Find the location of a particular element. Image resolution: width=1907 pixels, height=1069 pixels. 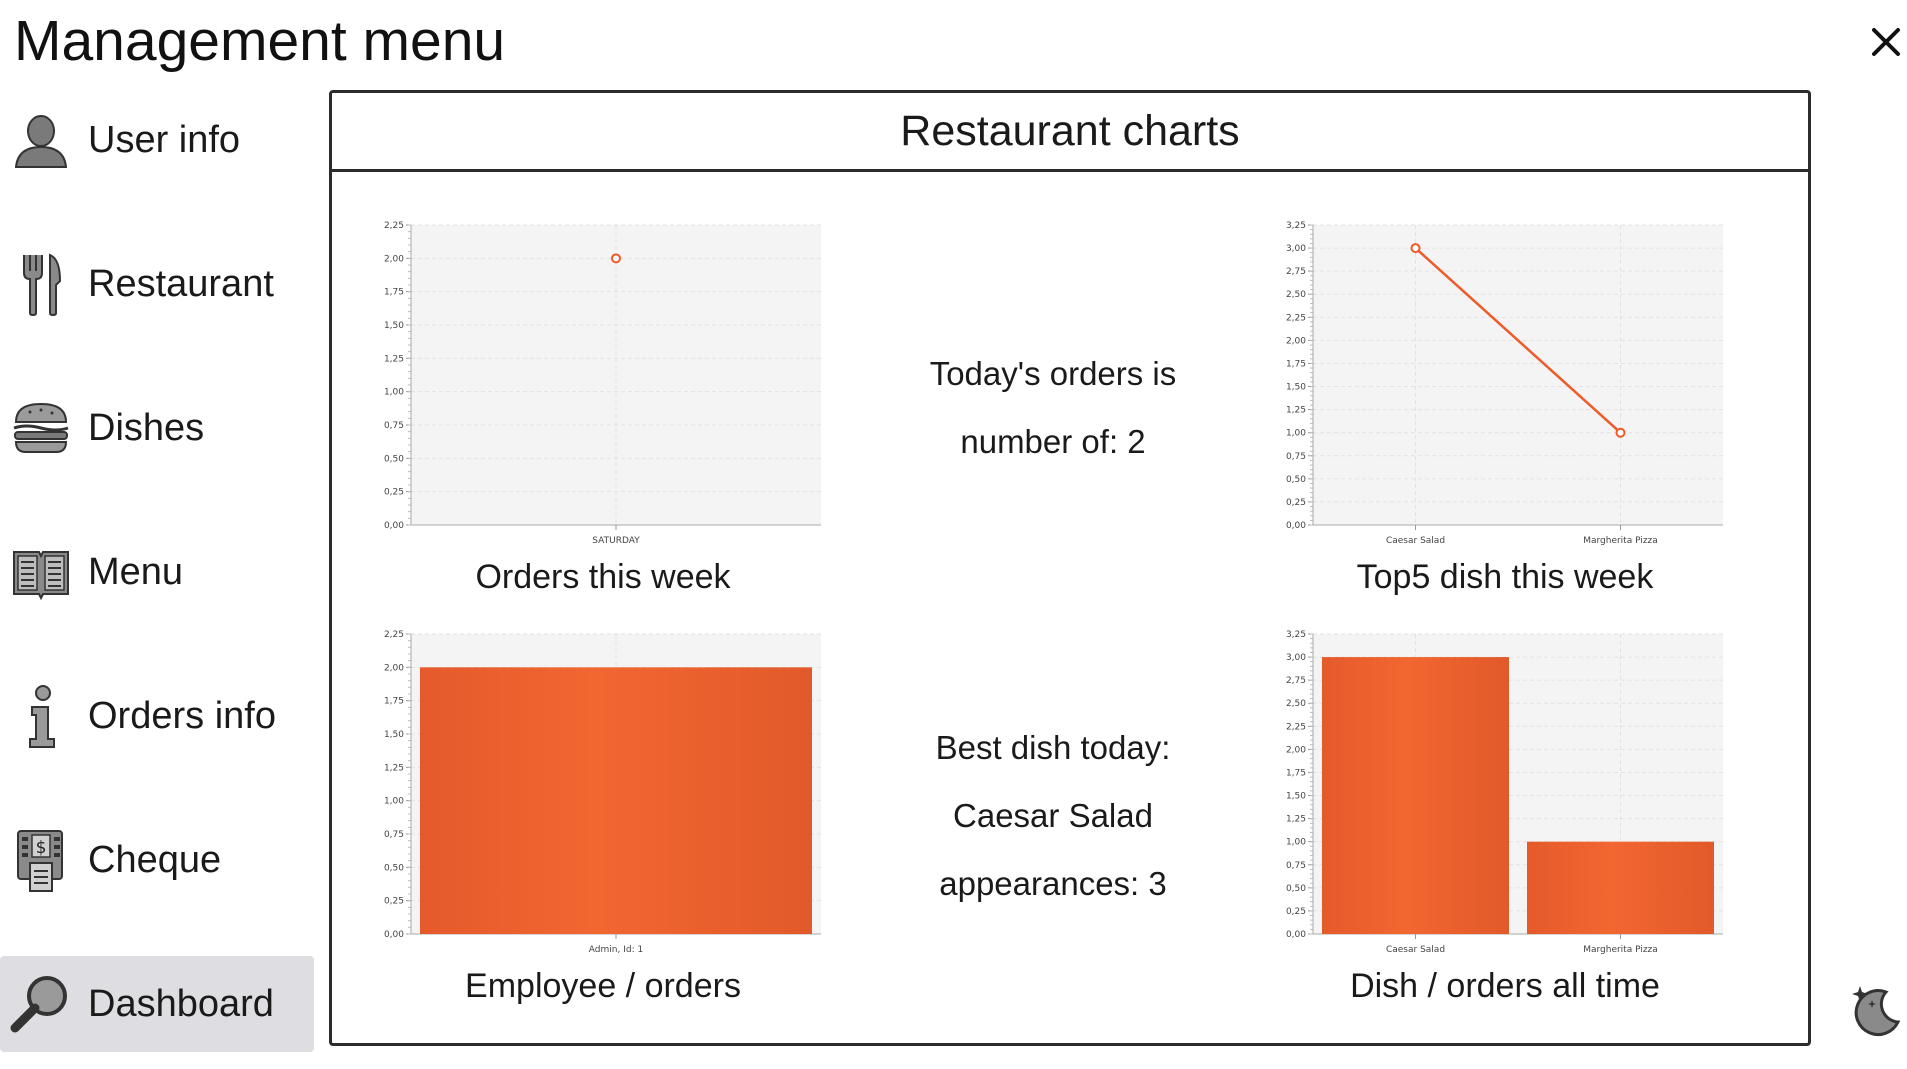

chart-caption-dish-orders-all-time: Dish / orders all time is located at coordinates (1505, 986).